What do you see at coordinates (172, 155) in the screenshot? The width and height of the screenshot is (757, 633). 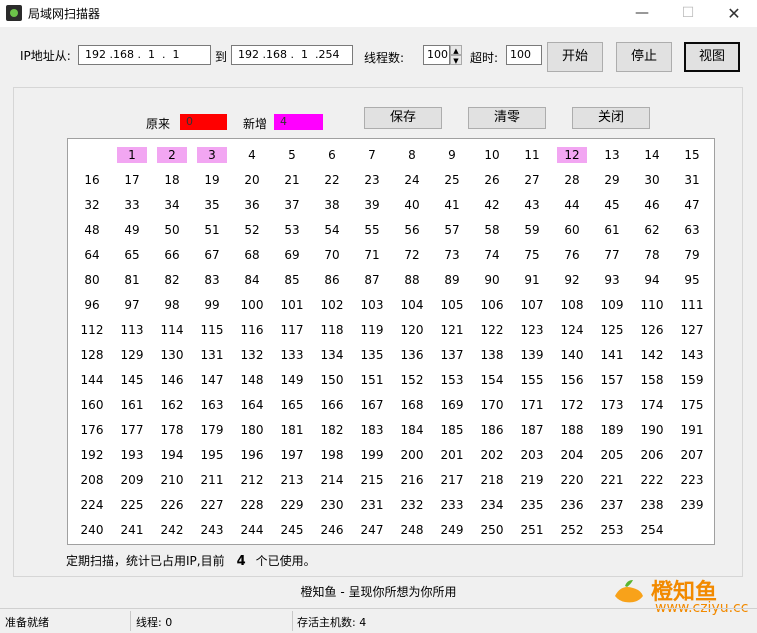 I see `ip-cell: 2` at bounding box center [172, 155].